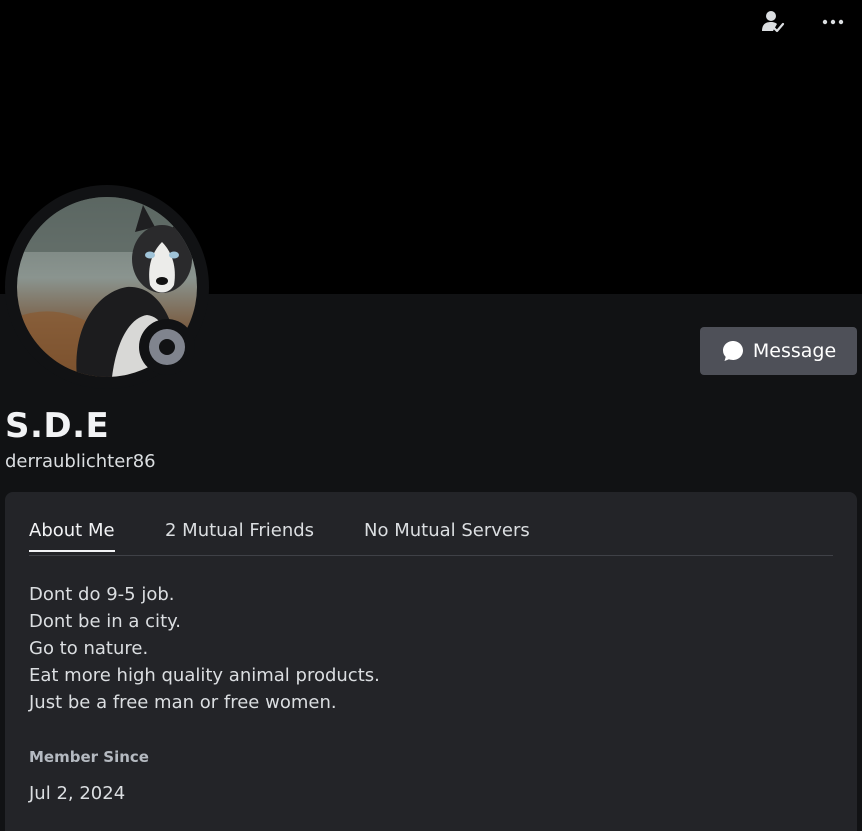  Describe the element at coordinates (80, 461) in the screenshot. I see `username: derraublichter86` at that location.